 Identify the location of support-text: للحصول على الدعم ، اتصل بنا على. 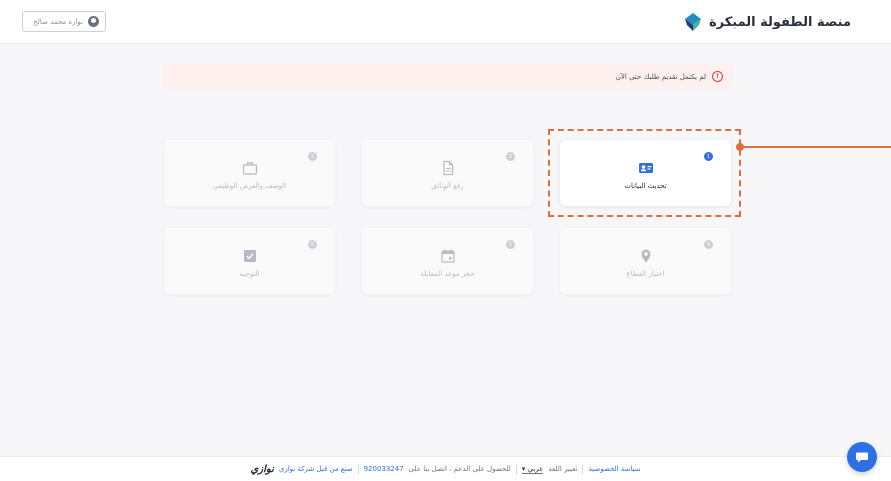
(459, 469).